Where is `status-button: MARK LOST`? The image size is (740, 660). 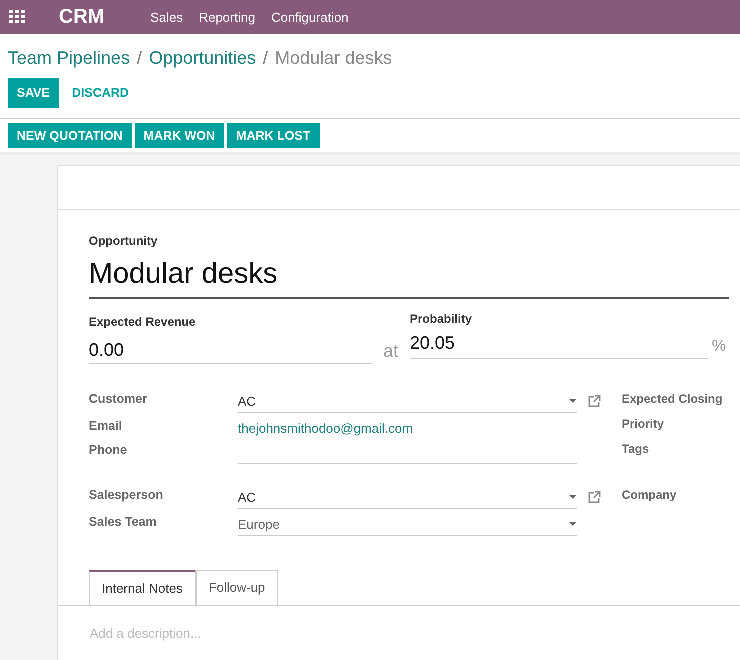 status-button: MARK LOST is located at coordinates (273, 135).